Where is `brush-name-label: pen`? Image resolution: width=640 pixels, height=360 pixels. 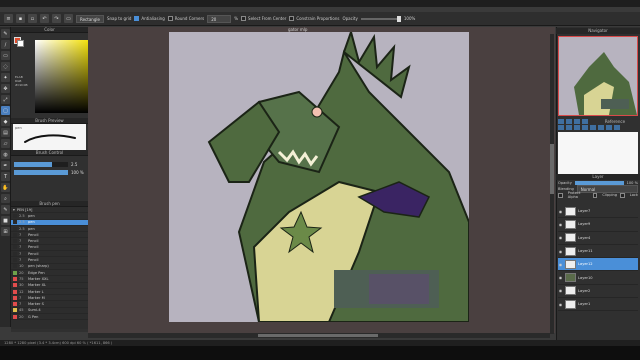
brush-name-label: pen is located at coordinates (31, 222).